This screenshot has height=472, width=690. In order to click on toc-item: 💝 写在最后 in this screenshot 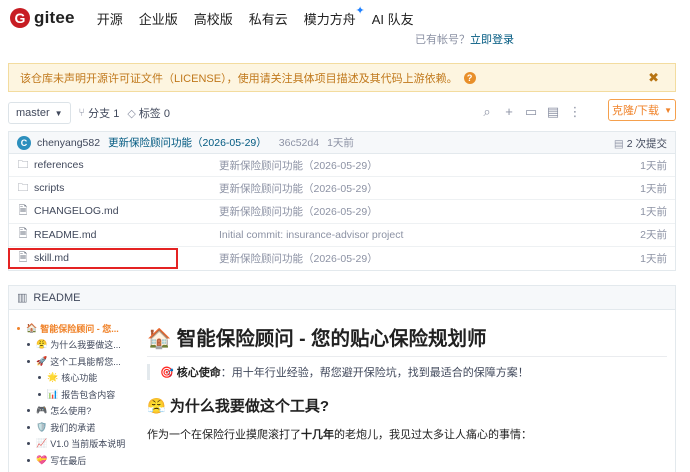, I will do `click(73, 460)`.